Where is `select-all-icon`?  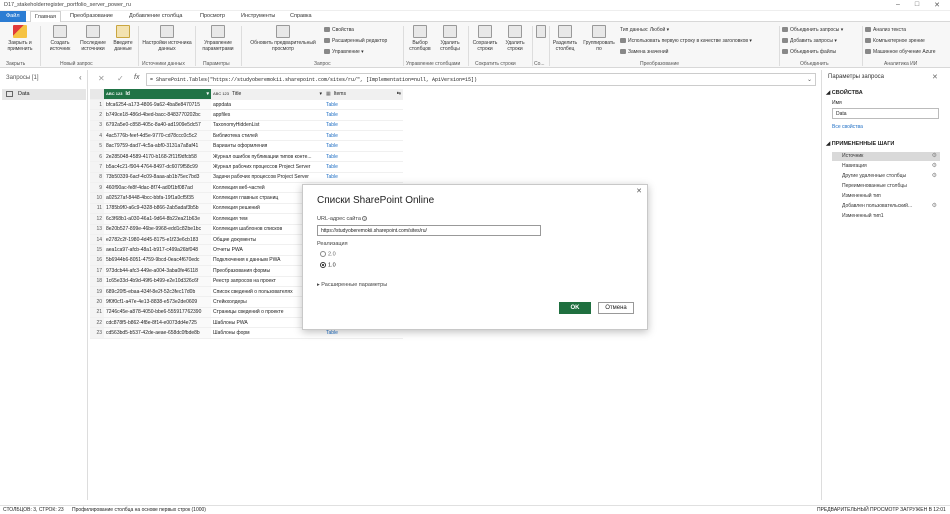
select-all-icon is located at coordinates (97, 94).